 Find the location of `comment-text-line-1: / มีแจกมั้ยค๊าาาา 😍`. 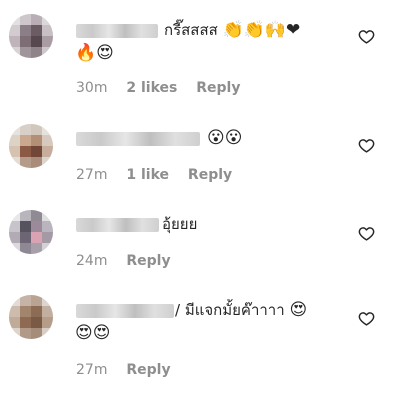

comment-text-line-1: / มีแจกมั้ยค๊าาาา 😍 is located at coordinates (241, 310).